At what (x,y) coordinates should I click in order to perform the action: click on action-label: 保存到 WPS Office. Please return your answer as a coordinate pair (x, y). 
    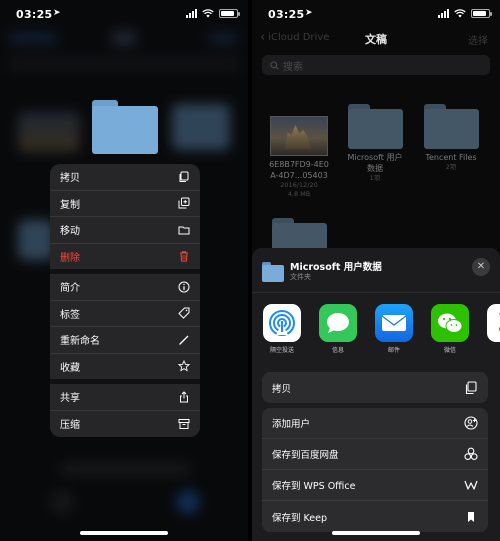
    Looking at the image, I should click on (314, 486).